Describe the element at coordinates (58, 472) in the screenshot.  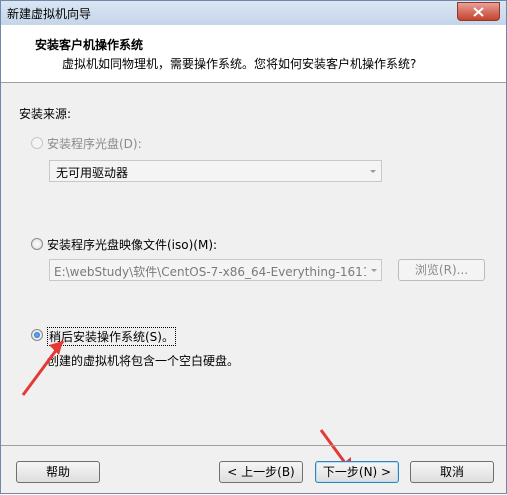
I see `help-button: 帮助` at that location.